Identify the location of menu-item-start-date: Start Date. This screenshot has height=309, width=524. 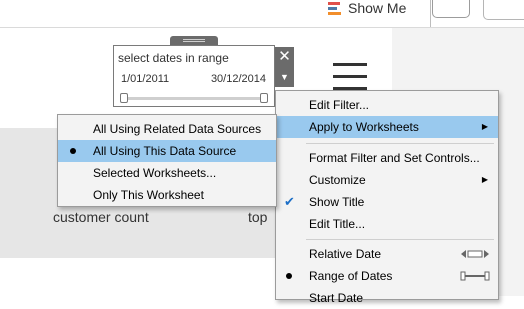
(387, 298).